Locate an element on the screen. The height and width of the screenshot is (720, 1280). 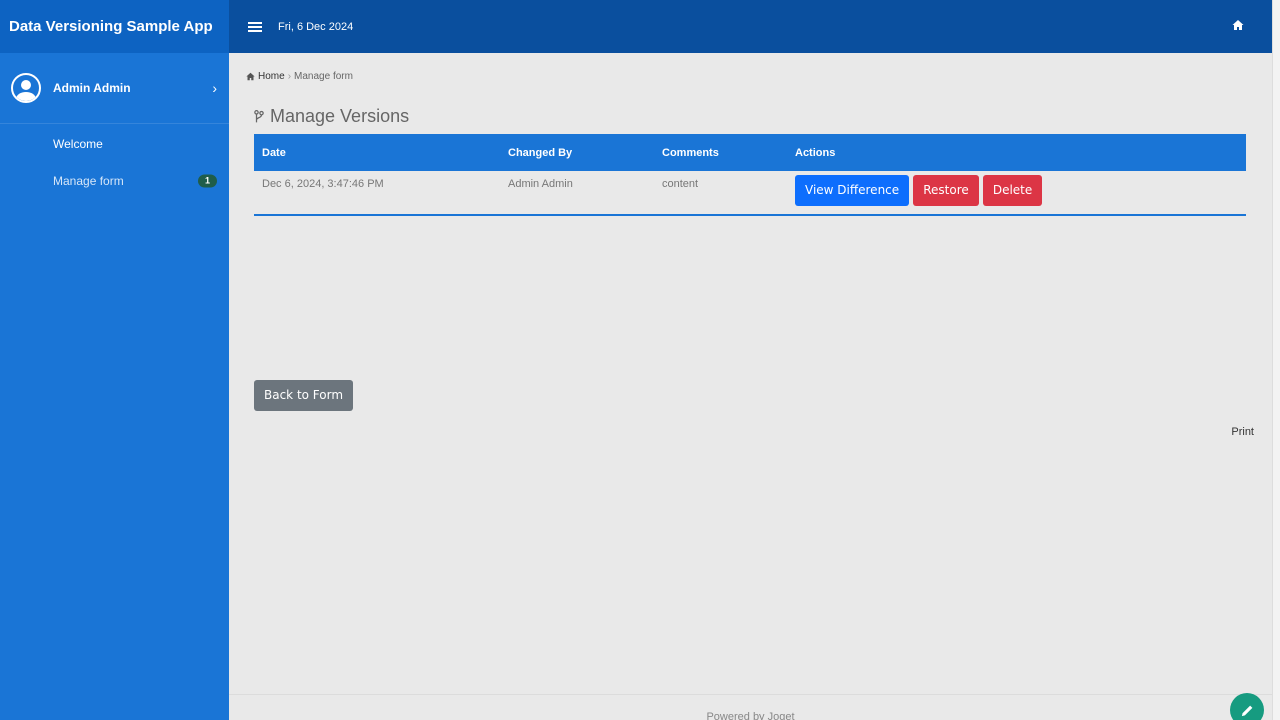
page-title: Manage Versions is located at coordinates (331, 116).